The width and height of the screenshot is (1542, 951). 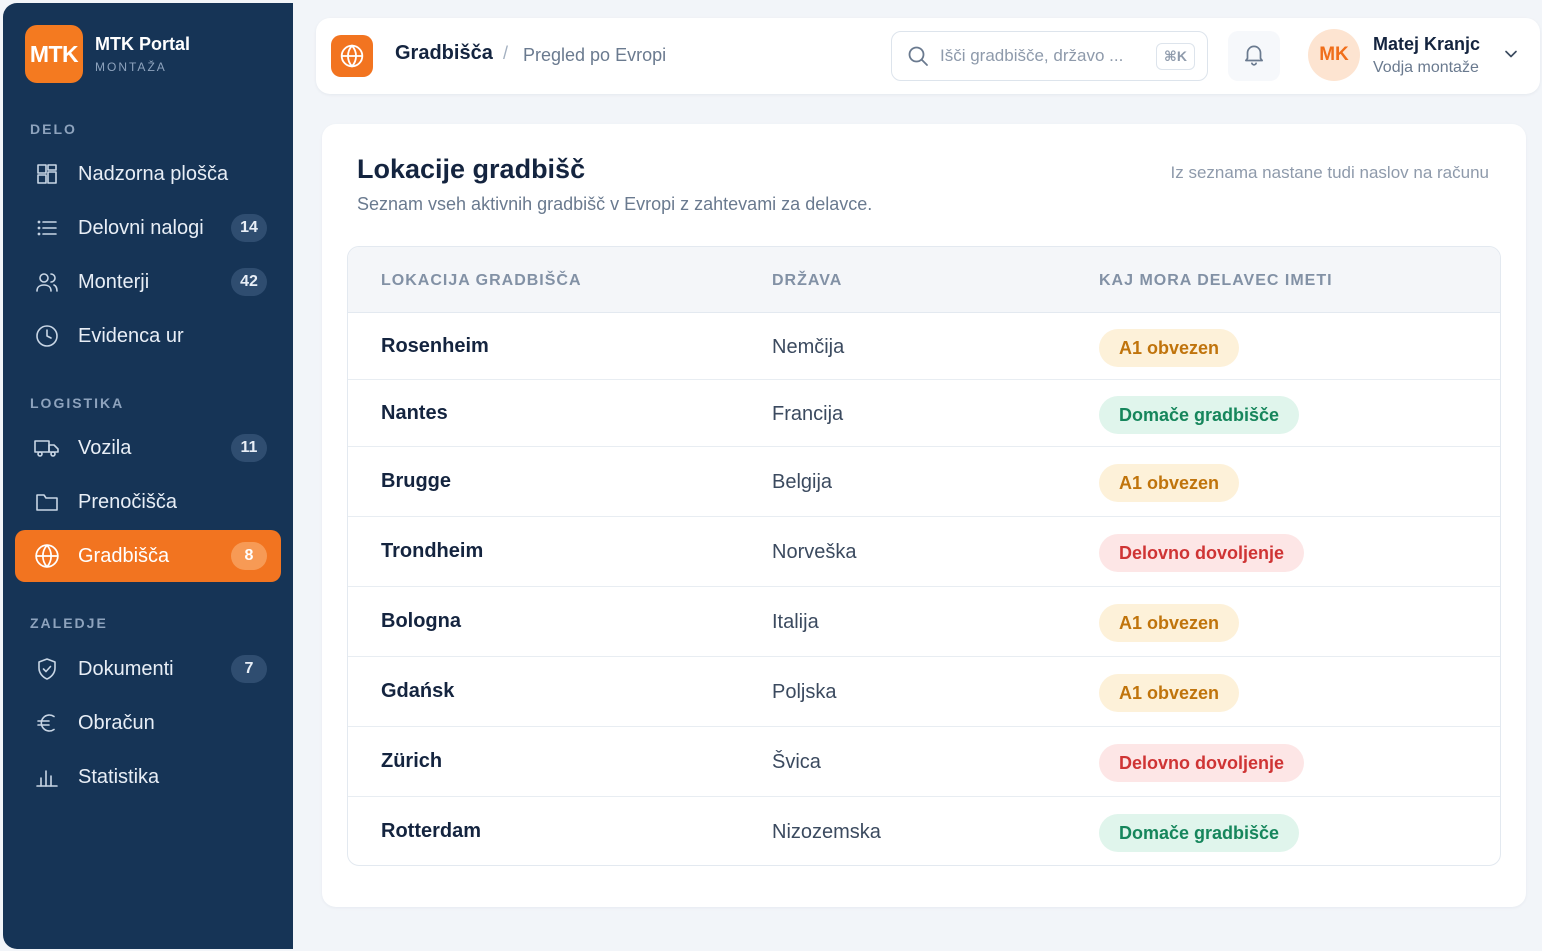 What do you see at coordinates (924, 692) in the screenshot?
I see `table-row: Gdańsk Poljska A1 obvezen` at bounding box center [924, 692].